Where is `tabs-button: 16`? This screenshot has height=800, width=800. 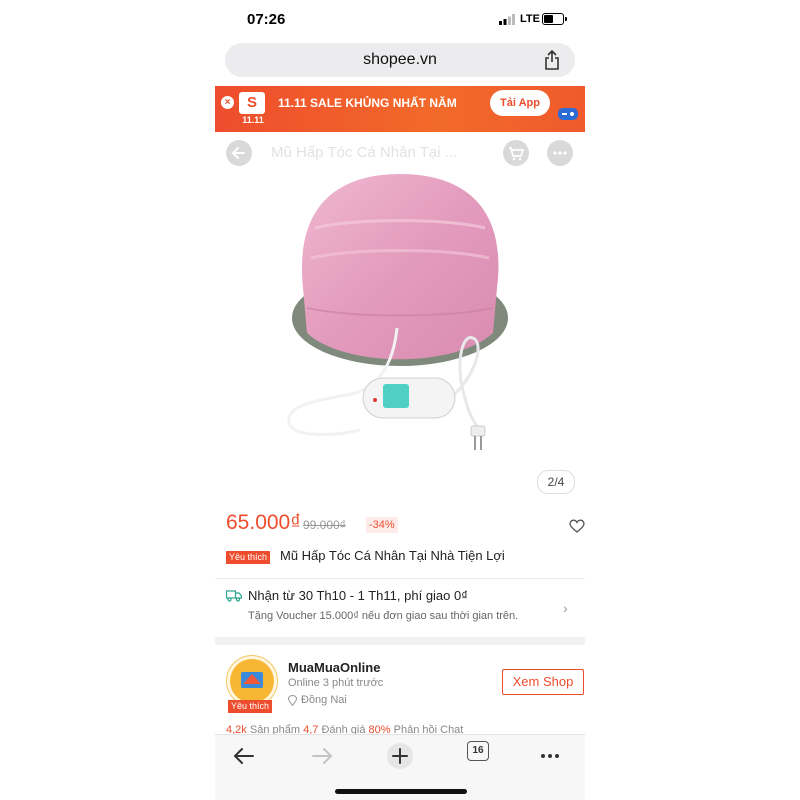
tabs-button: 16 is located at coordinates (478, 751).